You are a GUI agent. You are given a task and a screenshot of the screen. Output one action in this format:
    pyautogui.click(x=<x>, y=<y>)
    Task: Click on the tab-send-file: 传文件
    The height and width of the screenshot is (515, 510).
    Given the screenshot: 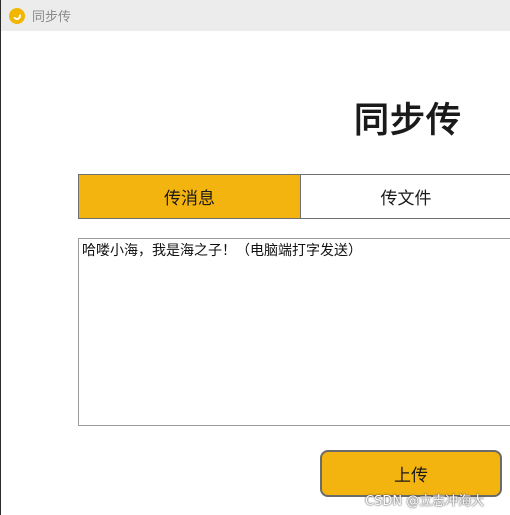 What is the action you would take?
    pyautogui.click(x=405, y=196)
    